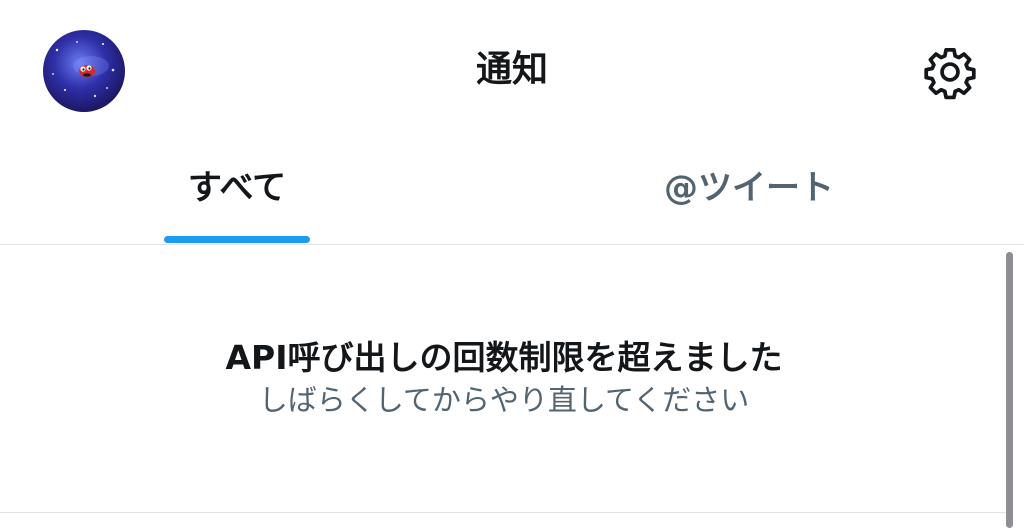 The height and width of the screenshot is (528, 1024). Describe the element at coordinates (504, 512) in the screenshot. I see `divider` at that location.